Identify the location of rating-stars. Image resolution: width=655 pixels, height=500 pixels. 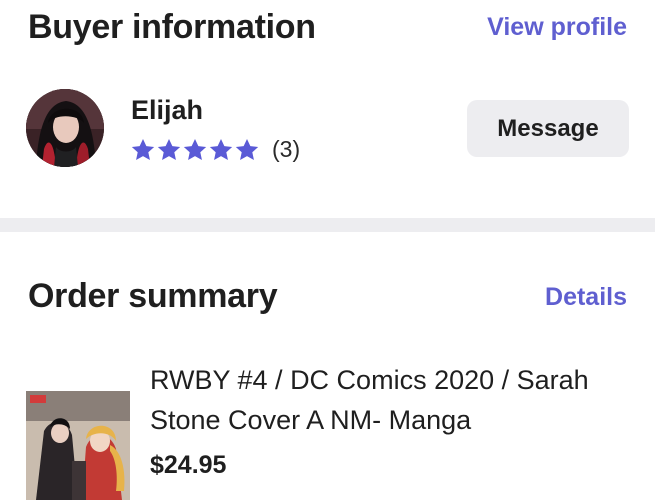
(195, 150).